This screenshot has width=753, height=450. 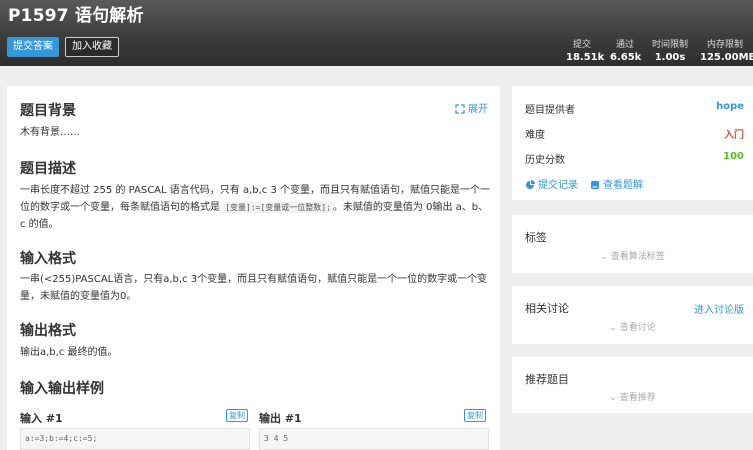 What do you see at coordinates (76, 16) in the screenshot?
I see `page-title: P1597 语句解析` at bounding box center [76, 16].